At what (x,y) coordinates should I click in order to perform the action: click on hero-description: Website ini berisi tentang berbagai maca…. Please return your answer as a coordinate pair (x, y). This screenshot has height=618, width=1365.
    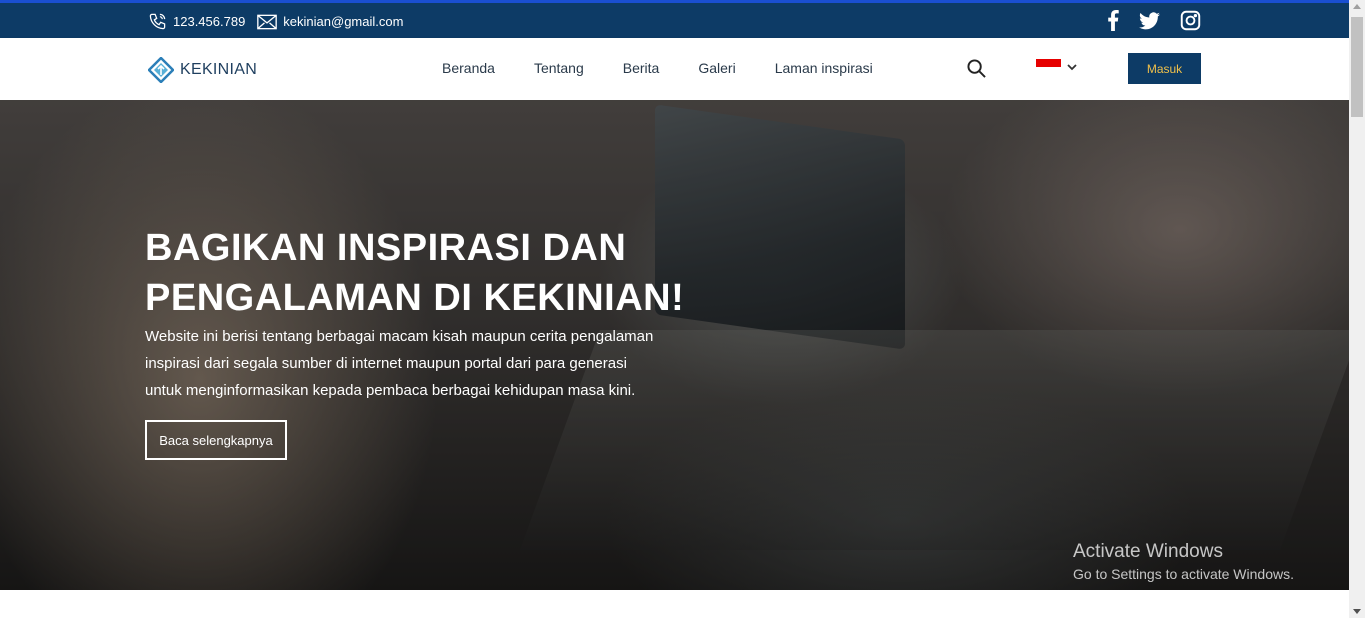
    Looking at the image, I should click on (399, 363).